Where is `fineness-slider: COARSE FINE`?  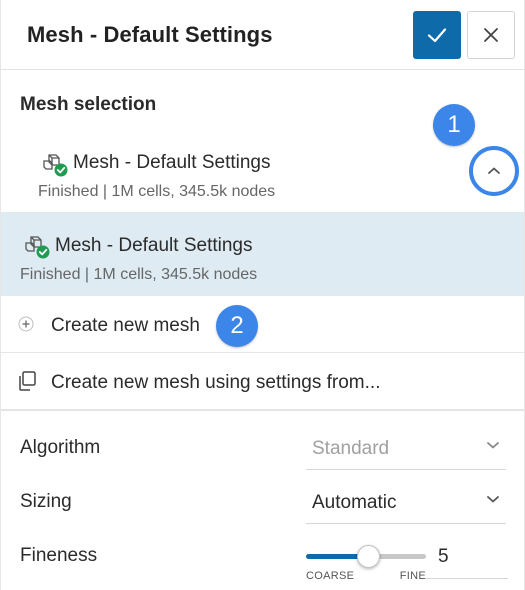
fineness-slider: COARSE FINE is located at coordinates (366, 561).